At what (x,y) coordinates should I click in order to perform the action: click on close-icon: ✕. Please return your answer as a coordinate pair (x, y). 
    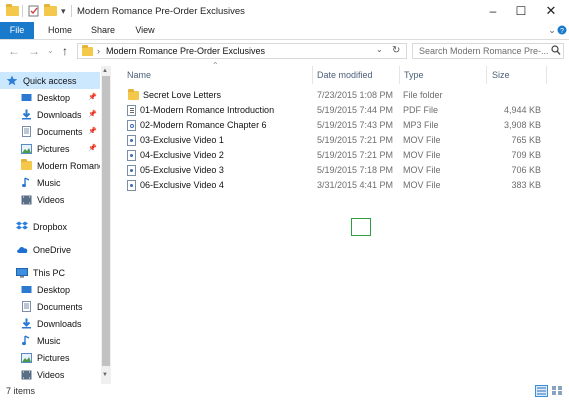
    Looking at the image, I should click on (551, 11).